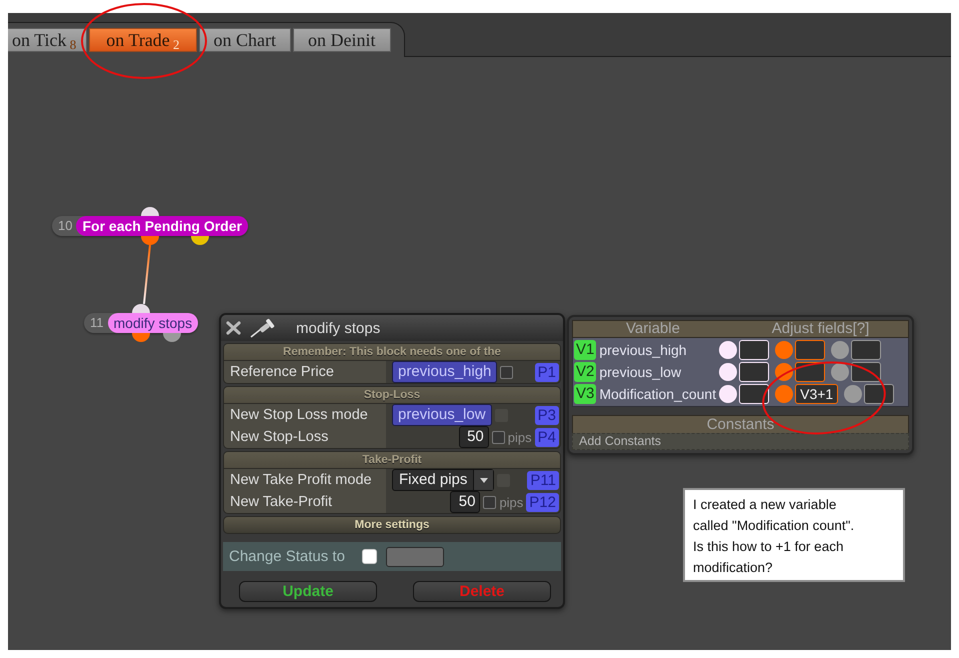 This screenshot has height=658, width=959. What do you see at coordinates (65, 226) in the screenshot?
I see `node-number: 10` at bounding box center [65, 226].